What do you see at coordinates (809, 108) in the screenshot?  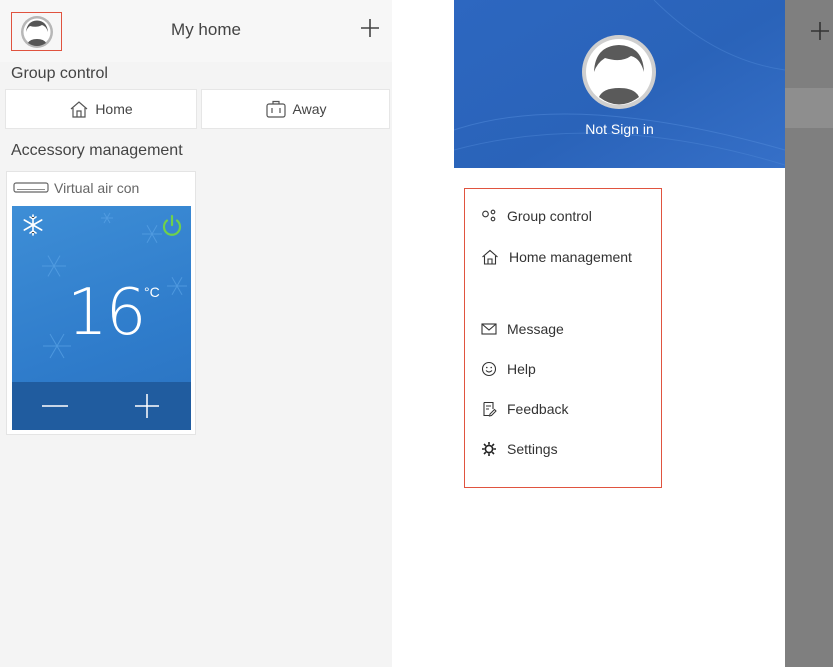 I see `backdrop-row` at bounding box center [809, 108].